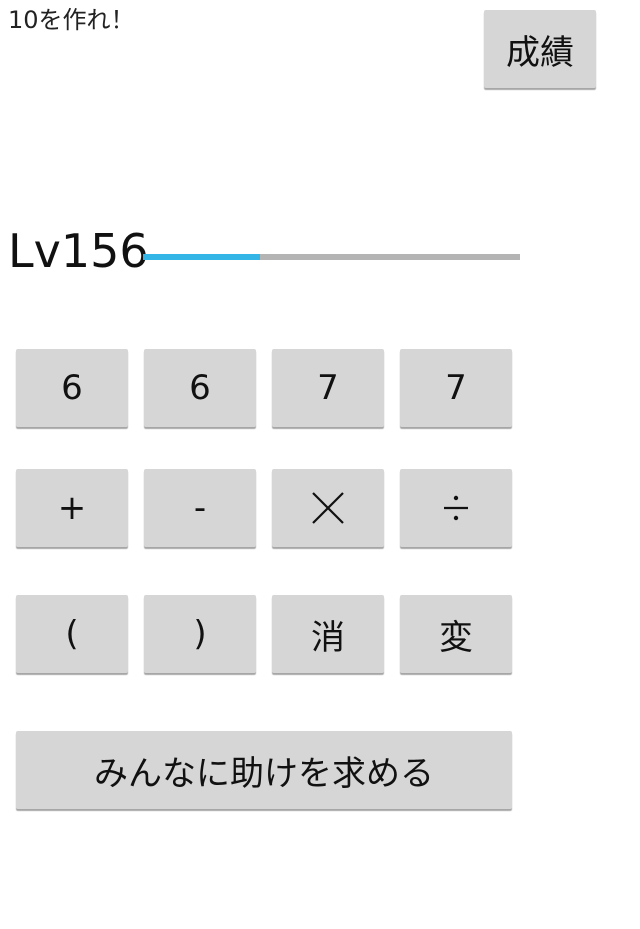 The width and height of the screenshot is (640, 929). Describe the element at coordinates (328, 634) in the screenshot. I see `delete-button: 消` at that location.